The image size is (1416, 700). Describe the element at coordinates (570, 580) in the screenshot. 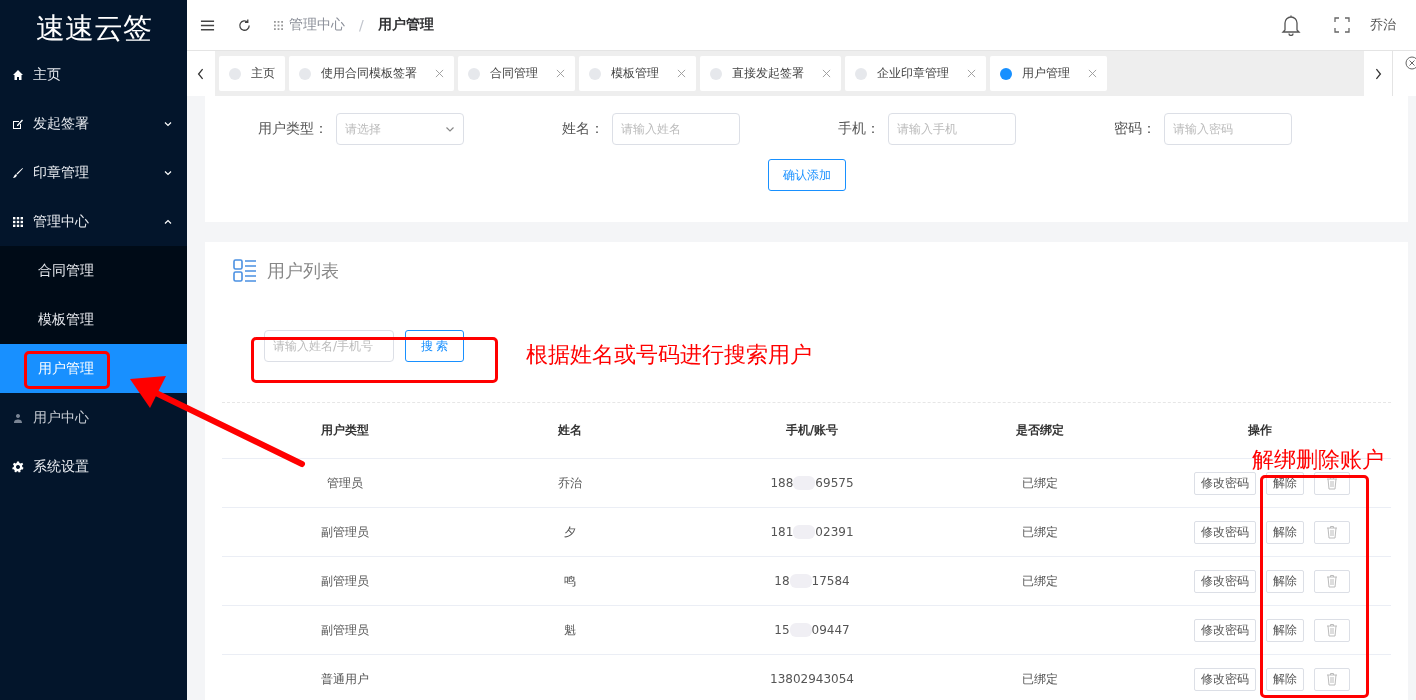

I see `table-cell: 鸣` at that location.